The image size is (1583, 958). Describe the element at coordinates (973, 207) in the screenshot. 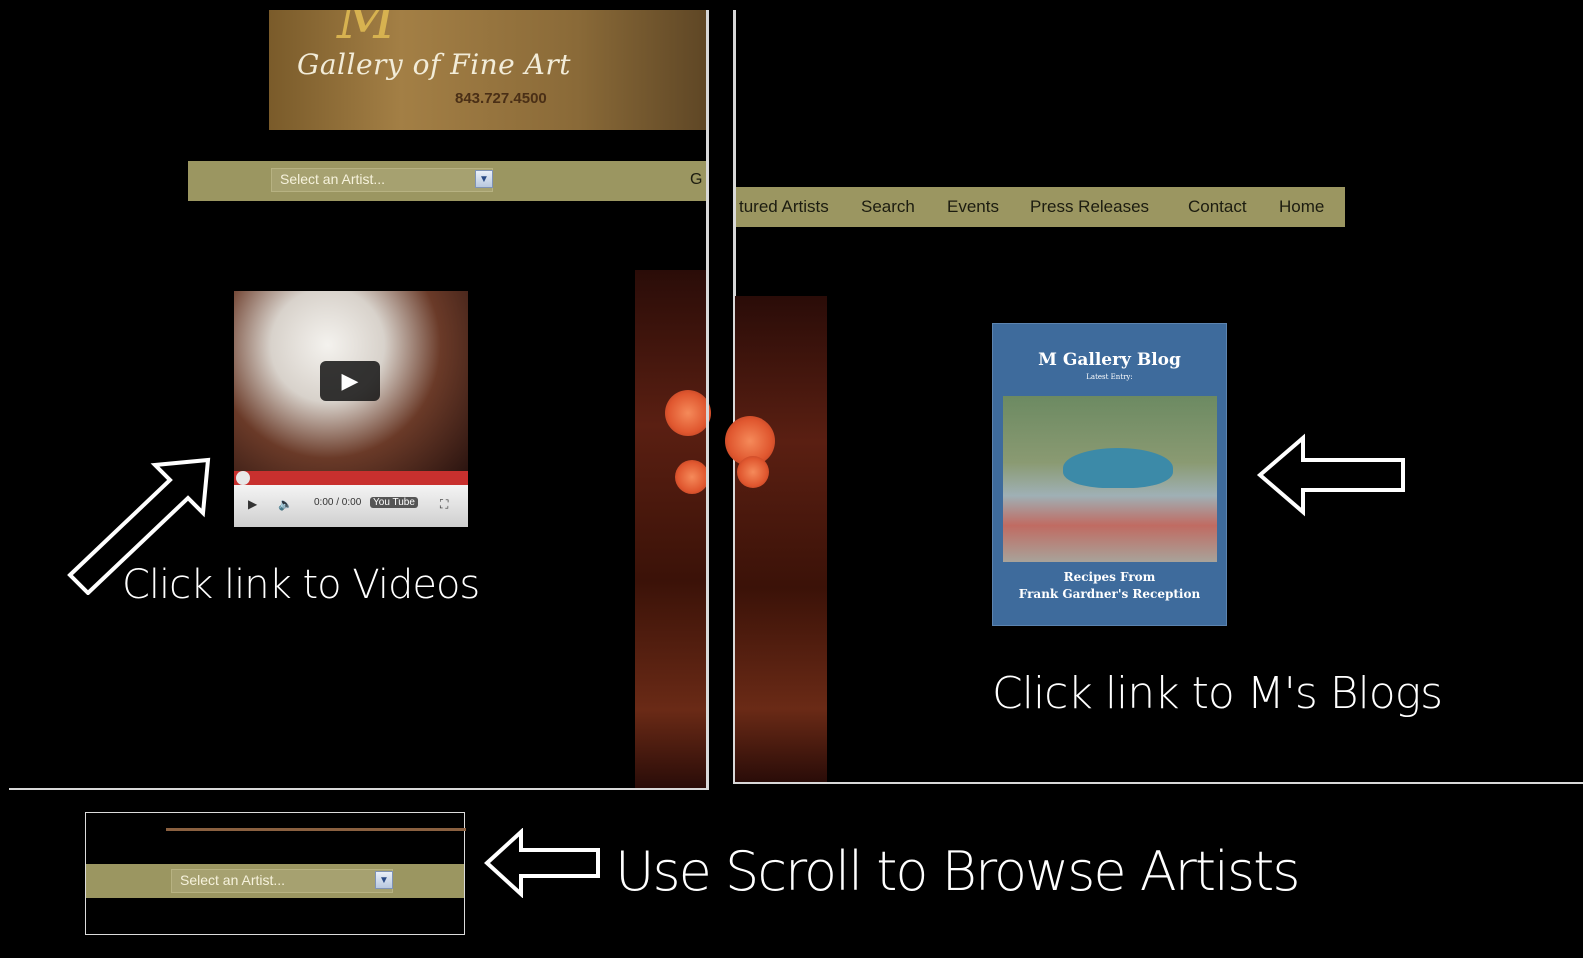

I see `nav-events: Events` at that location.